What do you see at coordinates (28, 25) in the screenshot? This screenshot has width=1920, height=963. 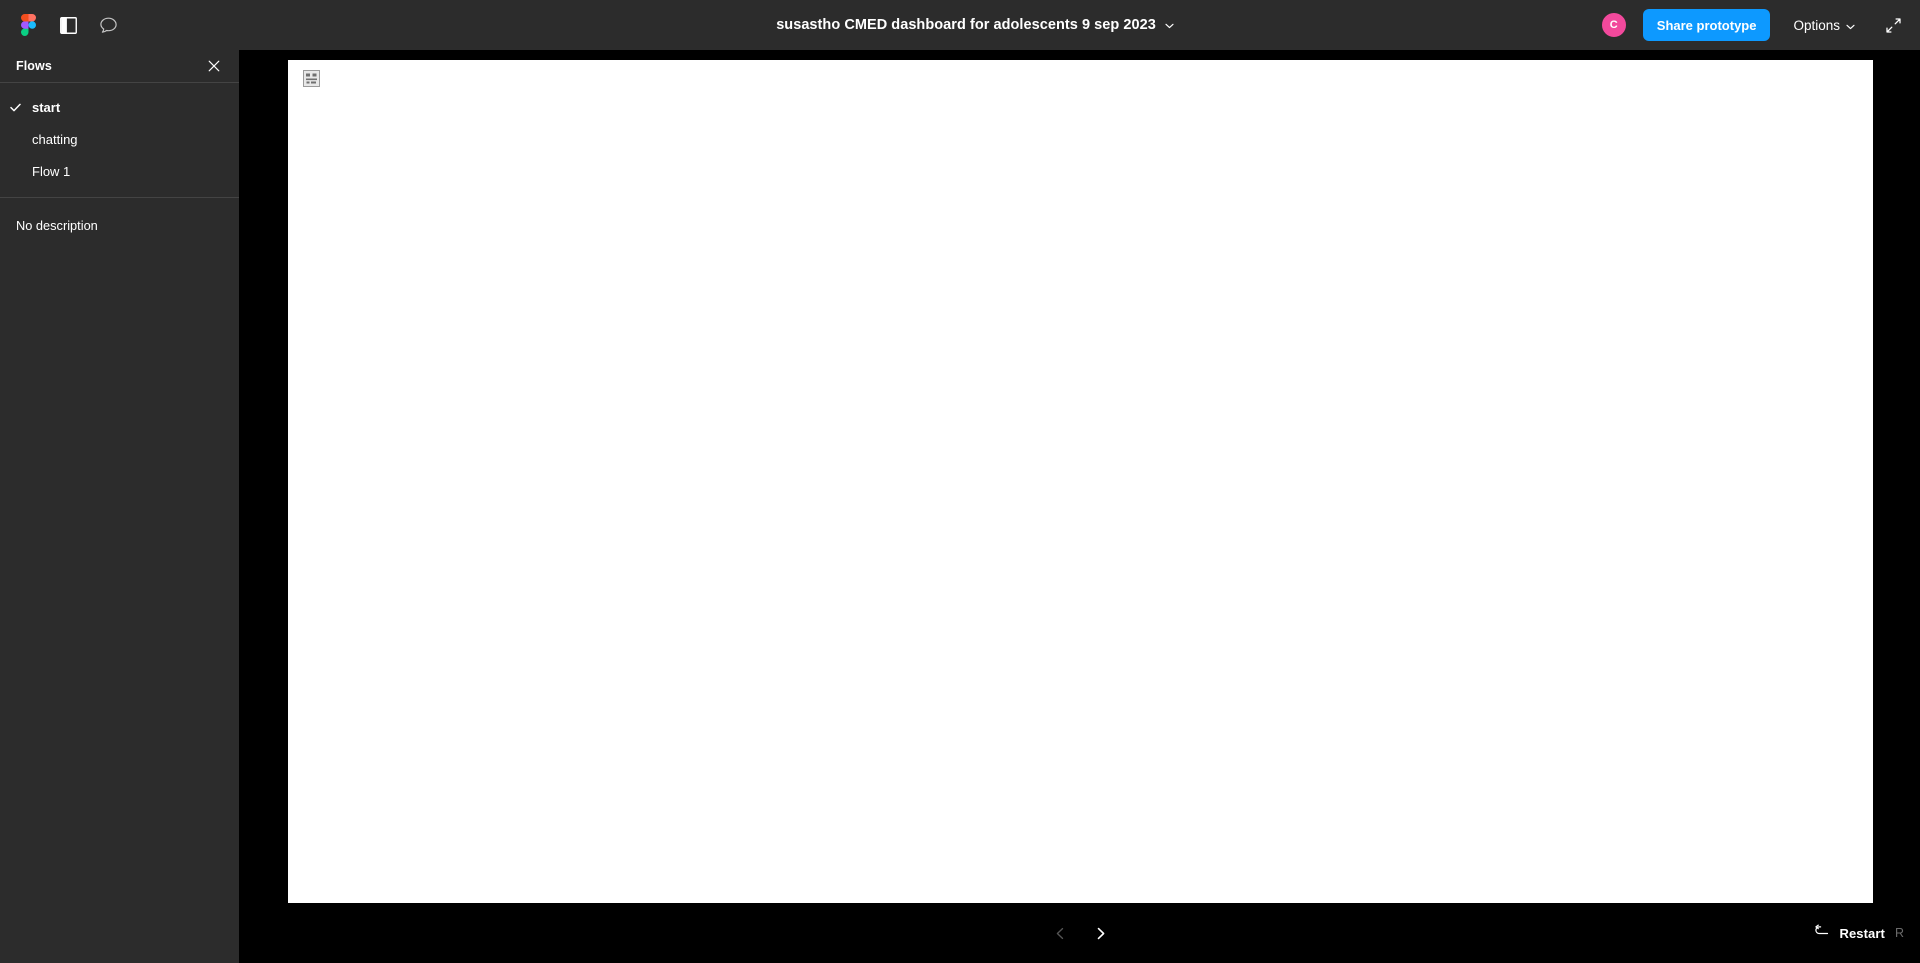 I see `figma-logo-icon` at bounding box center [28, 25].